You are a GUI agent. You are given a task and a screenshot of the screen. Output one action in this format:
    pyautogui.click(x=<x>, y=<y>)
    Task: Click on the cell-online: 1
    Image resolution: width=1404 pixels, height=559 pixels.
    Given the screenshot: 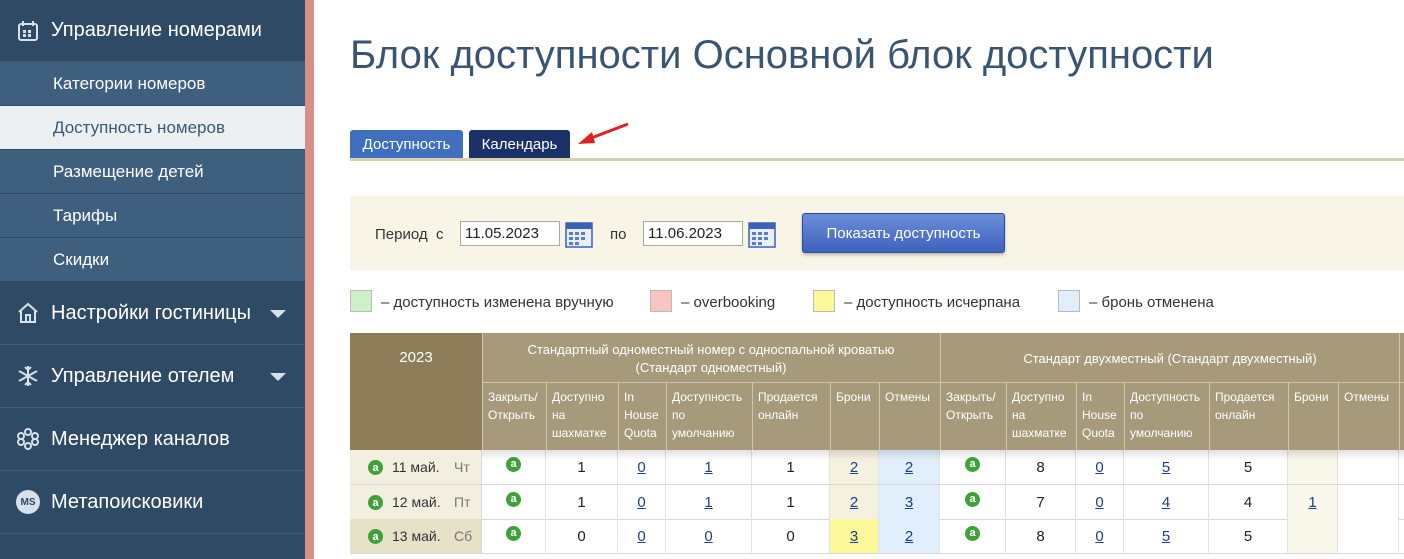 What is the action you would take?
    pyautogui.click(x=791, y=502)
    